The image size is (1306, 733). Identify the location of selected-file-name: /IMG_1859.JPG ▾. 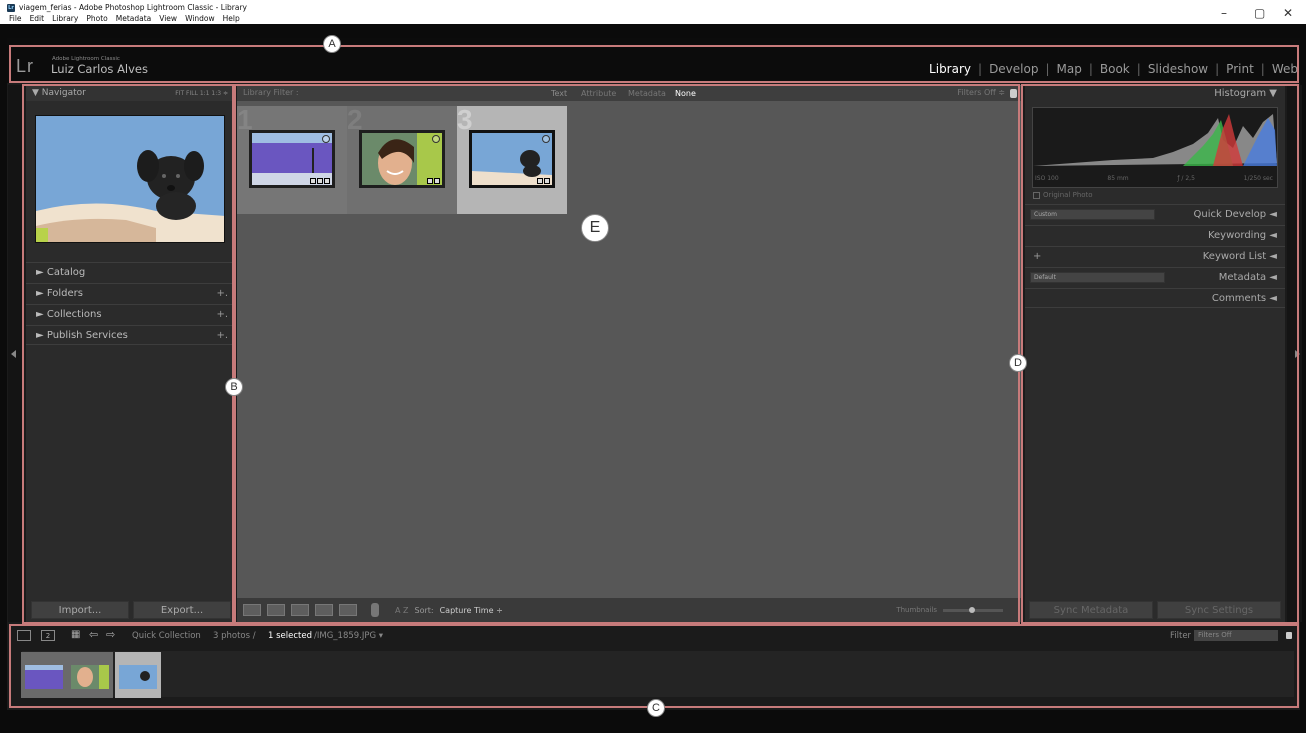
(348, 636).